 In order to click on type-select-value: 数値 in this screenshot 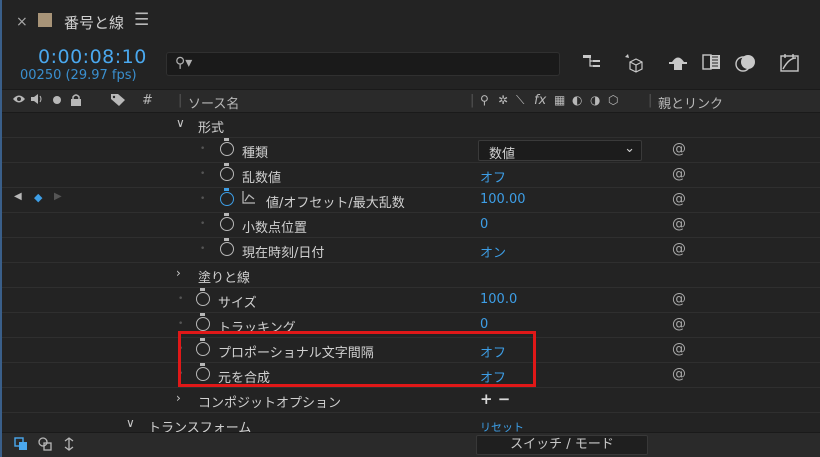, I will do `click(502, 154)`.